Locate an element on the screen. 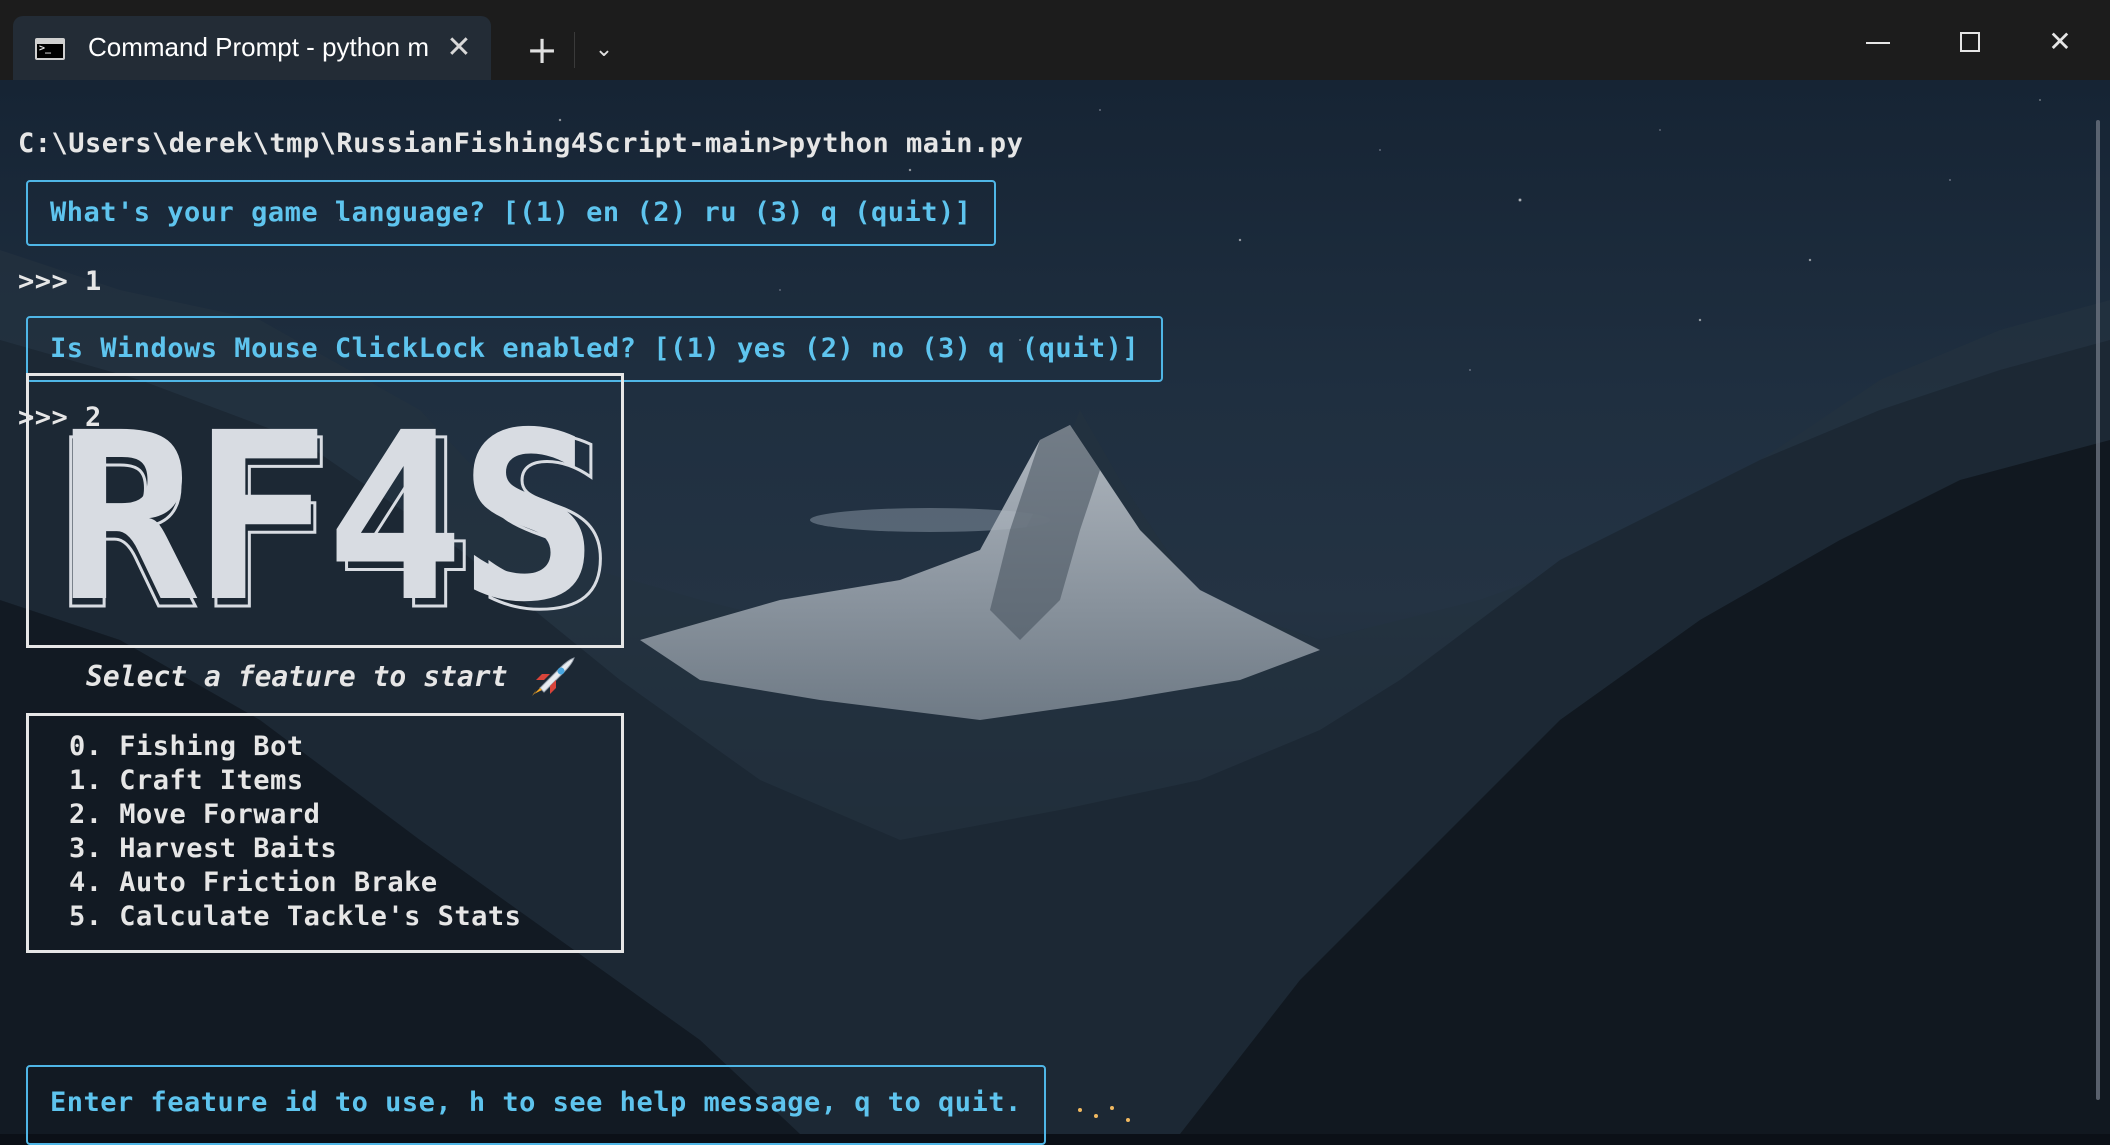 The height and width of the screenshot is (1145, 2110). maximize-button is located at coordinates (1970, 42).